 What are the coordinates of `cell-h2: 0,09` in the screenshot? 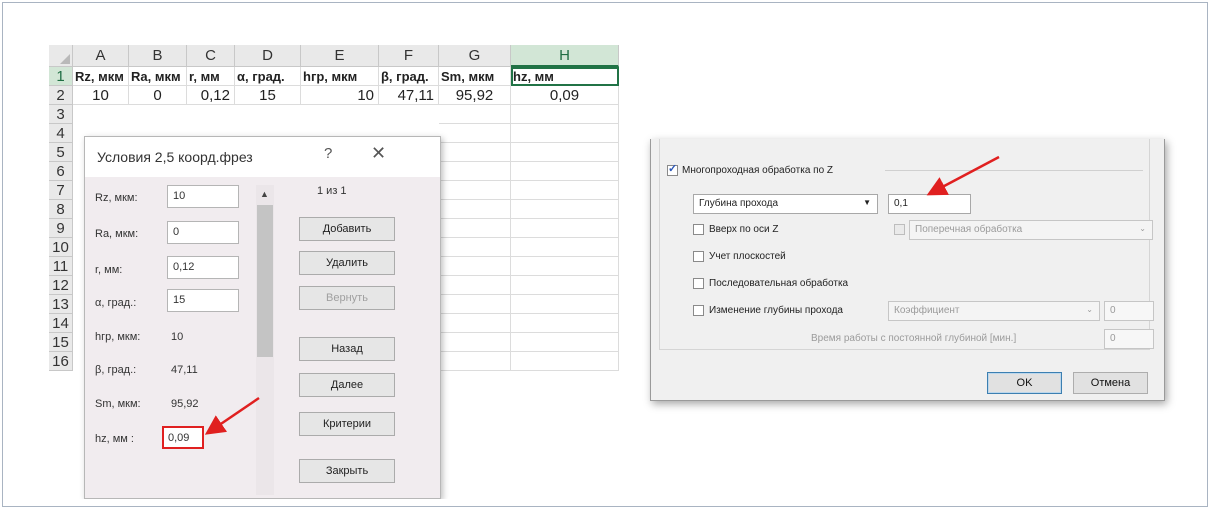 It's located at (565, 95).